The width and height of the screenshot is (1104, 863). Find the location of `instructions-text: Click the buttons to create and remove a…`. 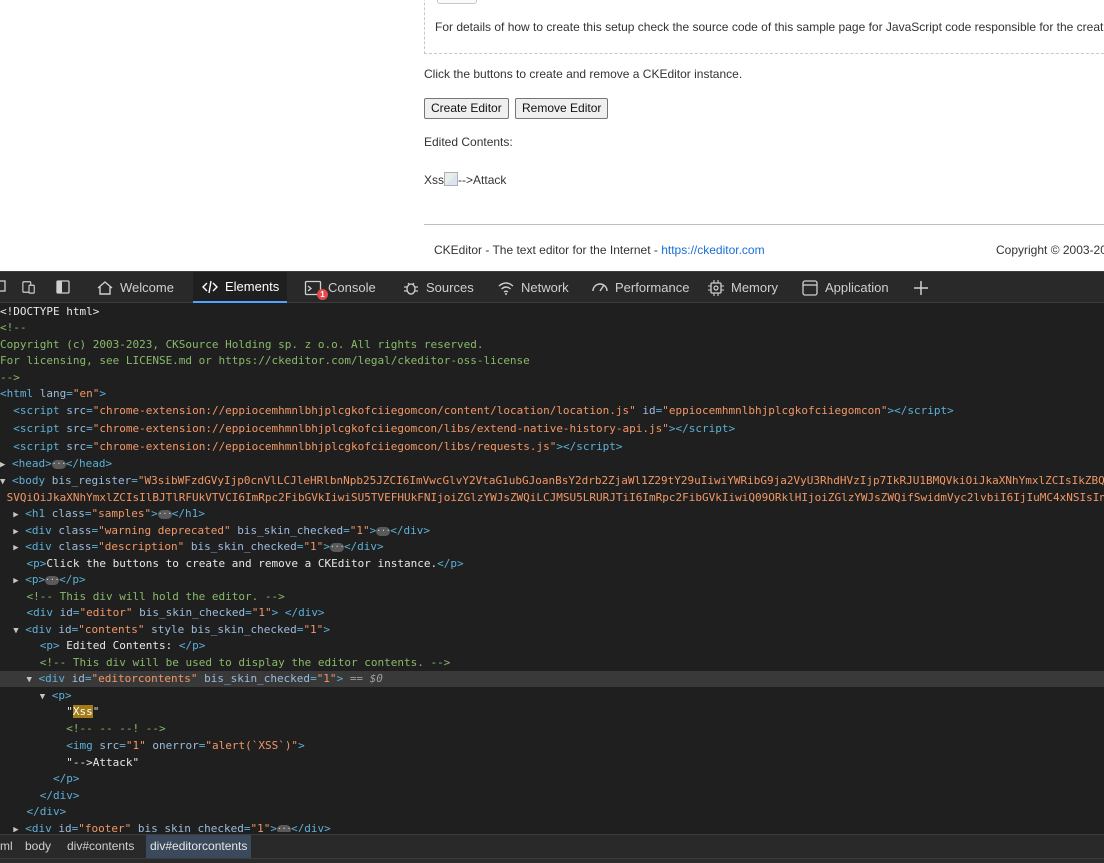

instructions-text: Click the buttons to create and remove a… is located at coordinates (583, 74).